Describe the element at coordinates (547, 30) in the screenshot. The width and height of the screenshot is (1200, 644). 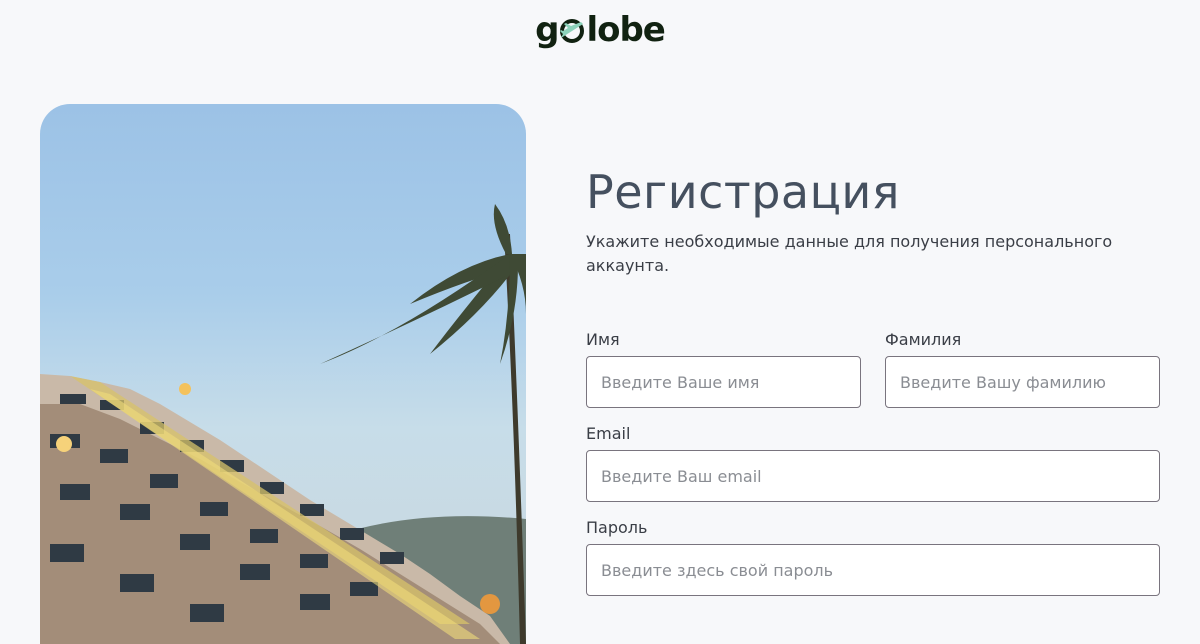
I see `logo-prefix: g` at that location.